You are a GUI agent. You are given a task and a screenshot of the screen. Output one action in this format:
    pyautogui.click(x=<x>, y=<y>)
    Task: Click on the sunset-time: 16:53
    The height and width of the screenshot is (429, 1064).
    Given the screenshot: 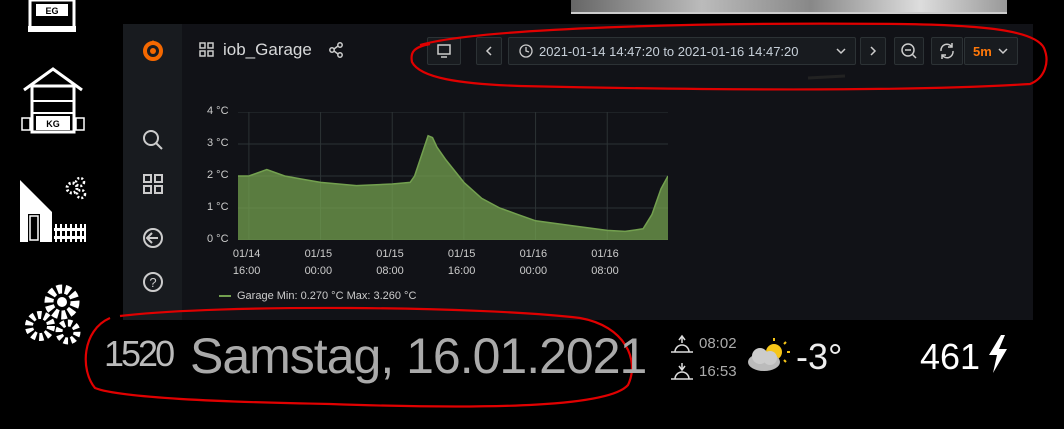 What is the action you would take?
    pyautogui.click(x=718, y=371)
    